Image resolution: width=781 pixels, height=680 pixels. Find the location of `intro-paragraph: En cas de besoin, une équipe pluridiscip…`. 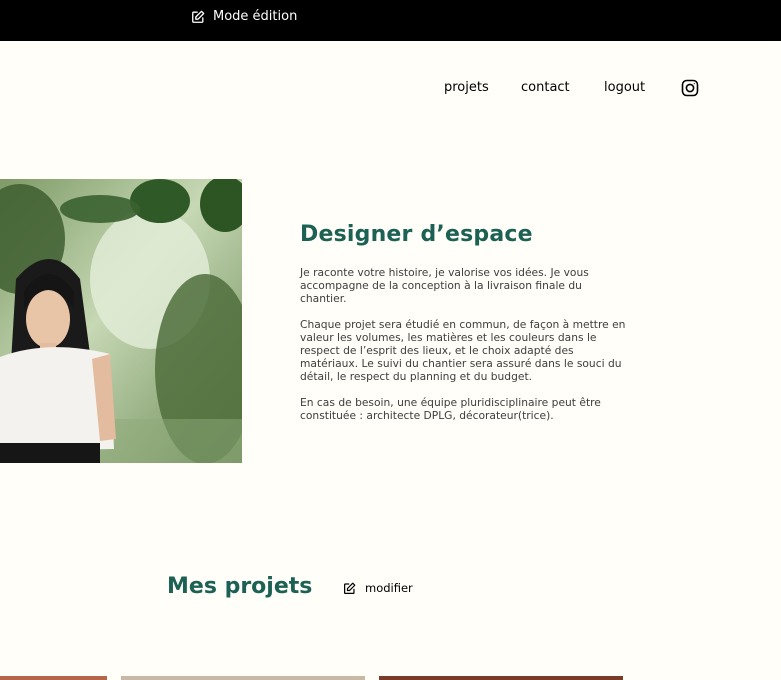

intro-paragraph: En cas de besoin, une équipe pluridiscip… is located at coordinates (450, 409).